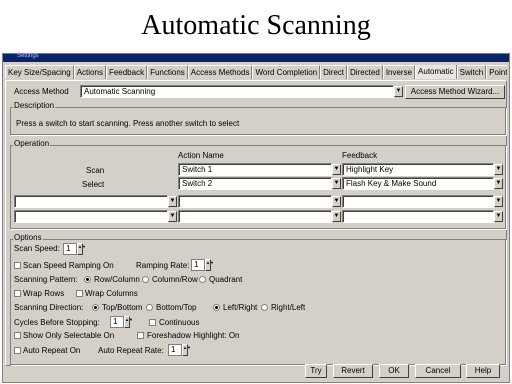  I want to click on window-titlebar: Settings, so click(256, 57).